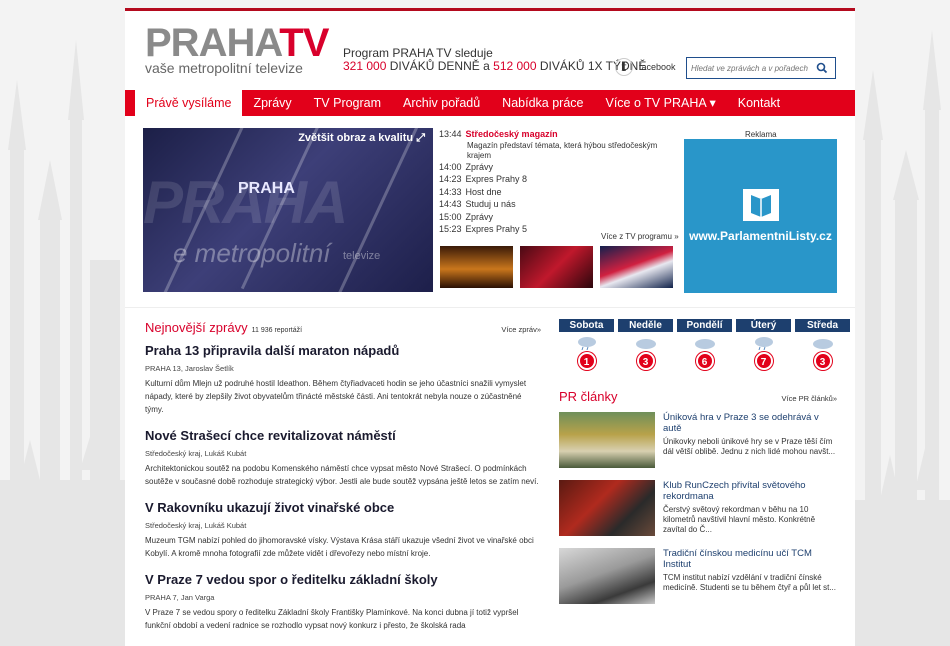  I want to click on advertisement-banner: www.ParlamentniListy.cz, so click(760, 216).